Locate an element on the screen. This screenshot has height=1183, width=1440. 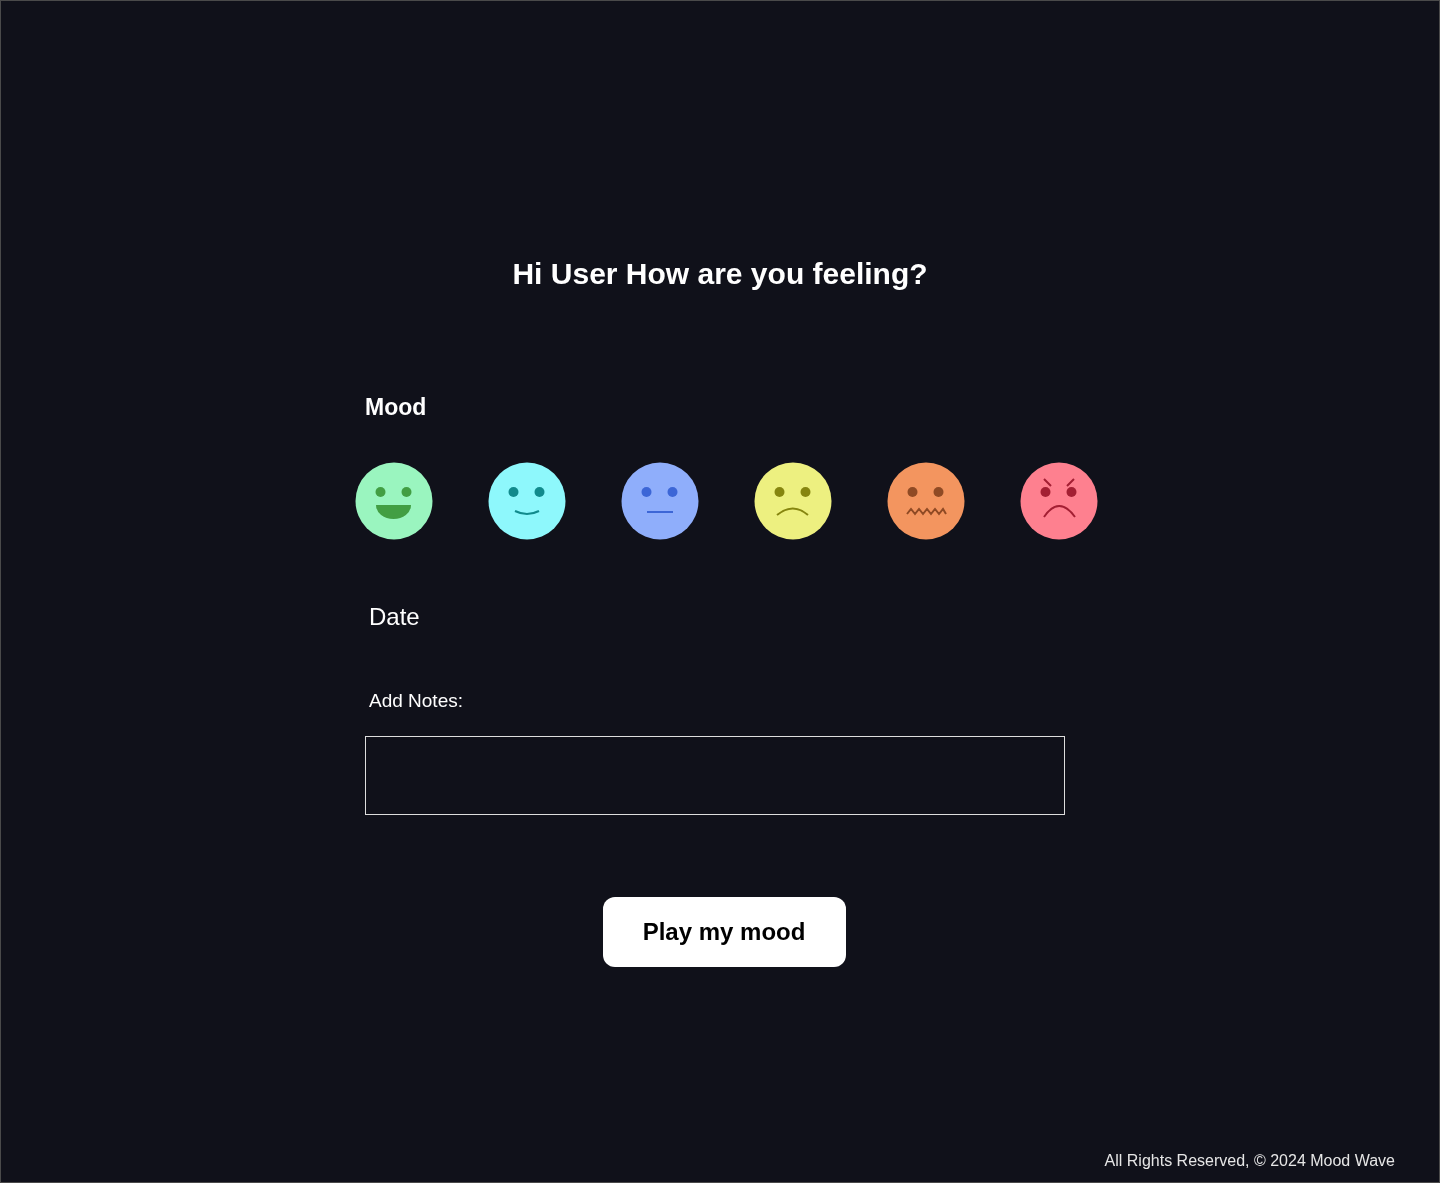
date-label: Date is located at coordinates (394, 617).